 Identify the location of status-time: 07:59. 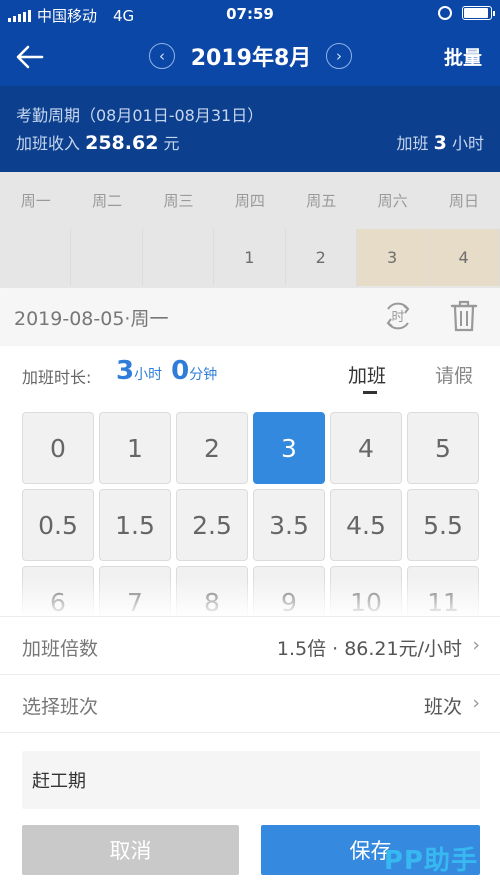
(250, 14).